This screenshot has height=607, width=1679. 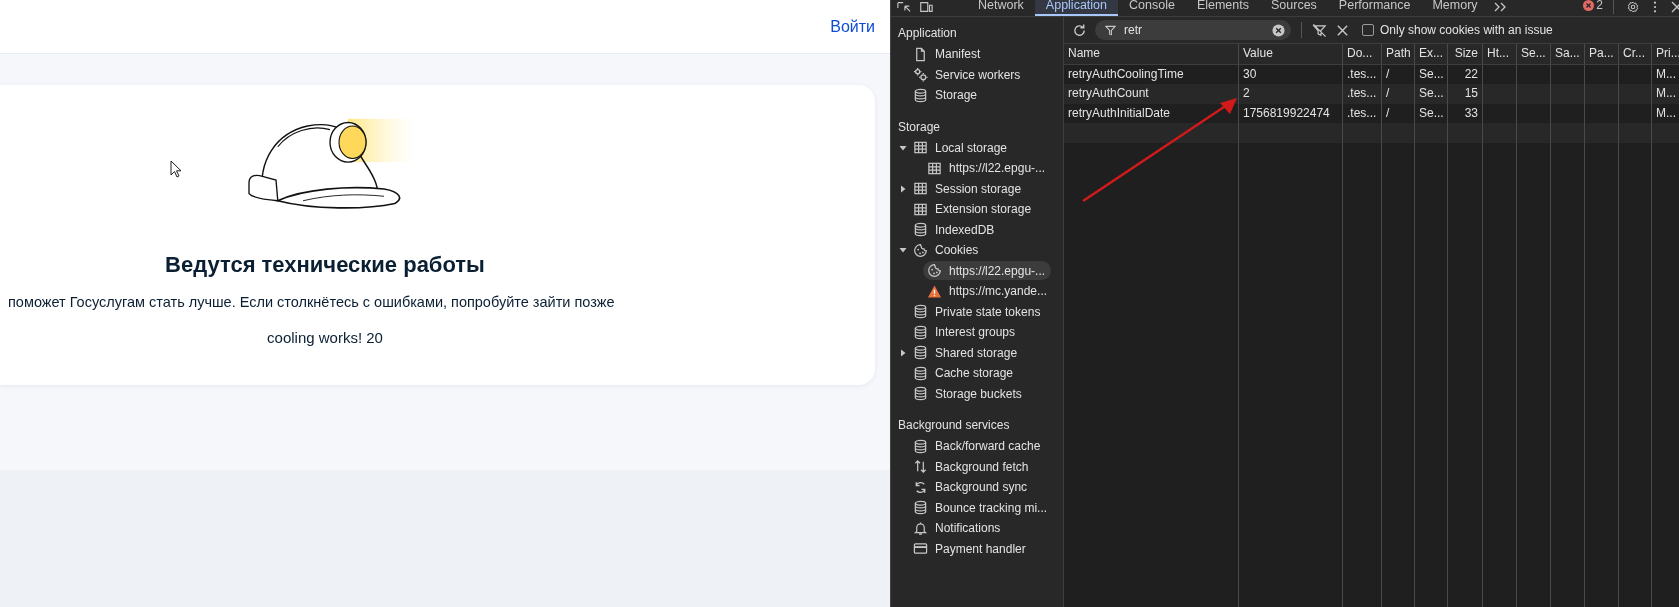 What do you see at coordinates (1294, 8) in the screenshot?
I see `devtools-tab: Sources` at bounding box center [1294, 8].